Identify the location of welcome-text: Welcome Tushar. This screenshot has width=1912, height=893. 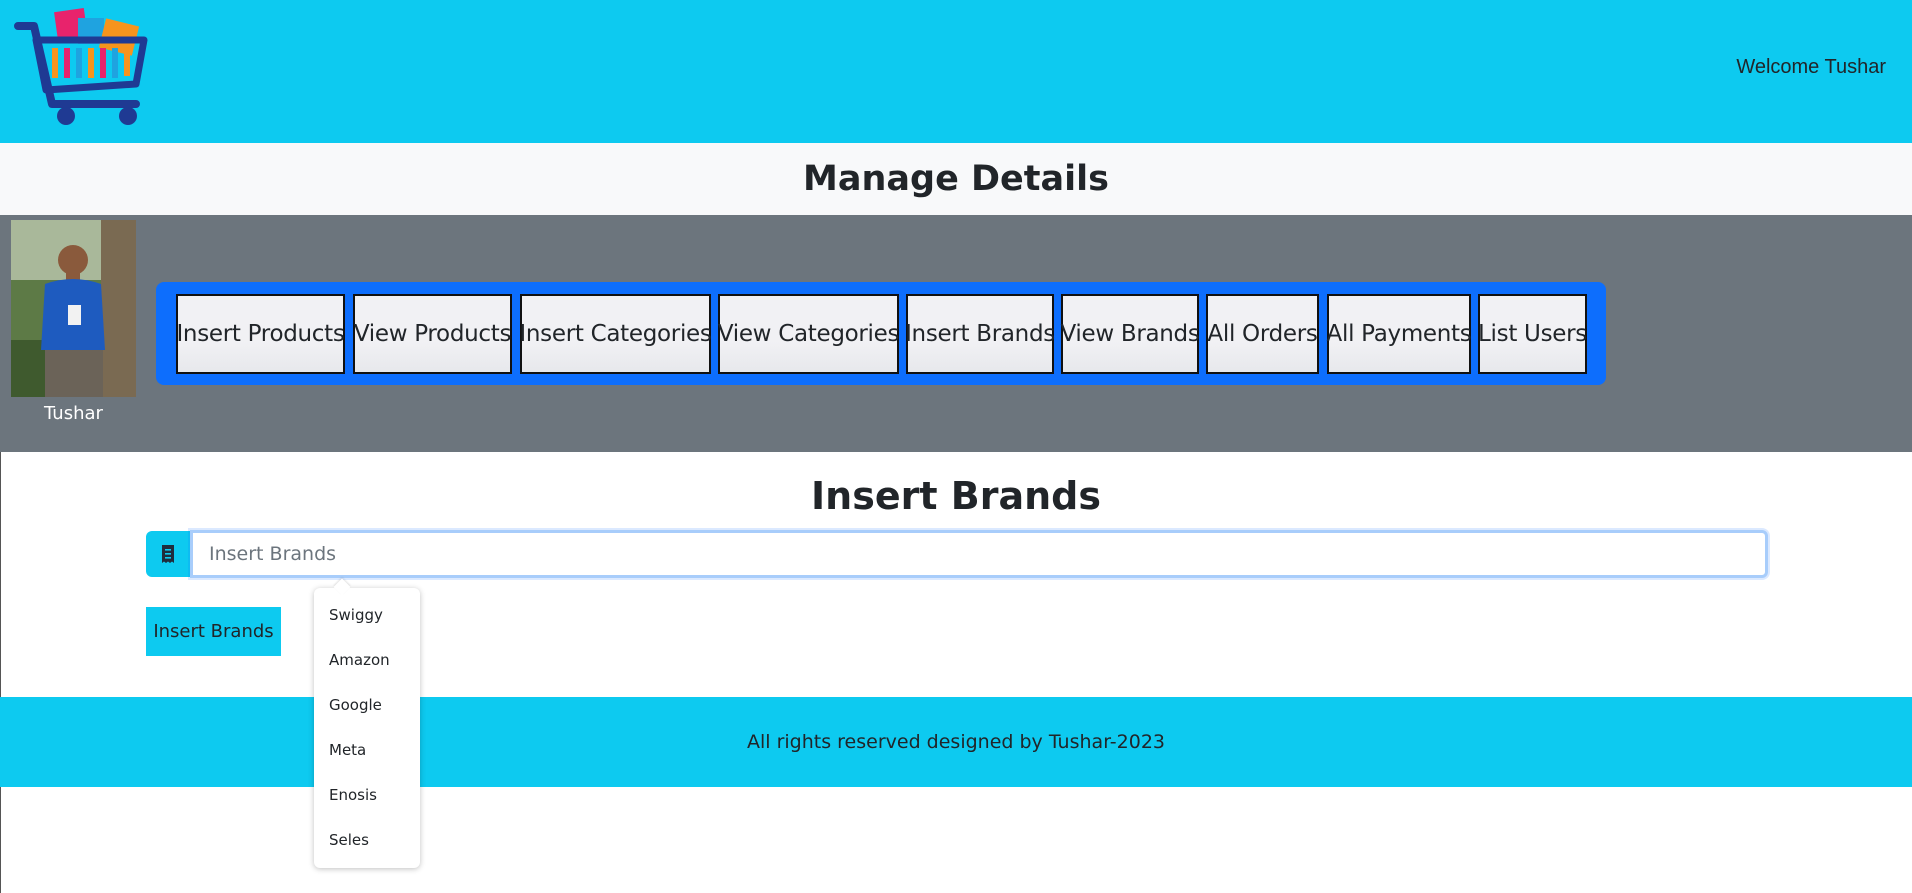
(1811, 67).